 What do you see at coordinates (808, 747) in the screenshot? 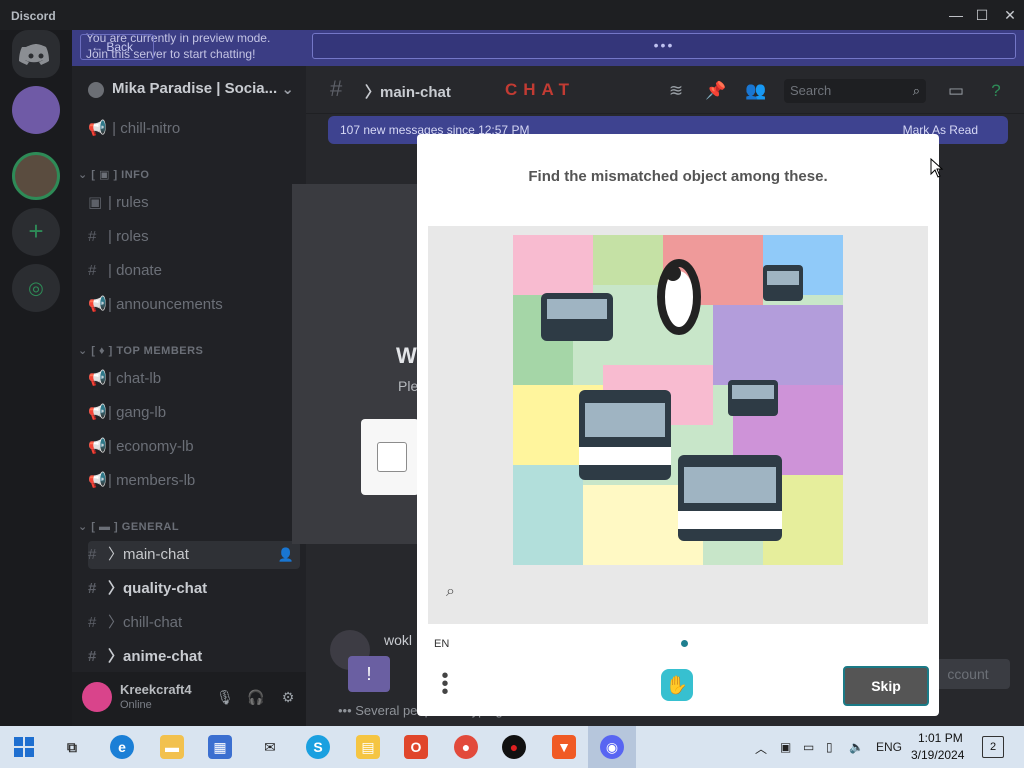
I see `network-icon: ▭` at bounding box center [808, 747].